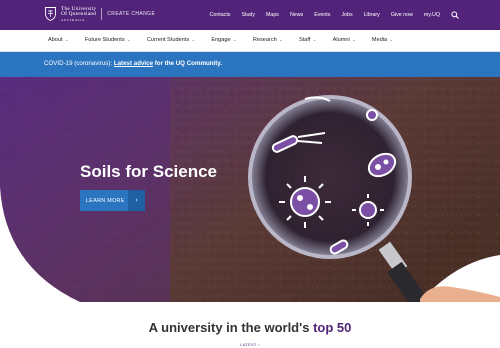  Describe the element at coordinates (455, 15) in the screenshot. I see `search-icon` at that location.